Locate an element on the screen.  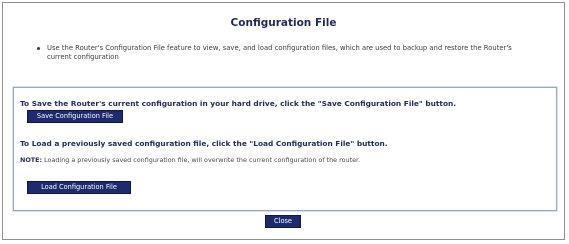
load-configuration-file-button: Load Configuration File is located at coordinates (79, 187).